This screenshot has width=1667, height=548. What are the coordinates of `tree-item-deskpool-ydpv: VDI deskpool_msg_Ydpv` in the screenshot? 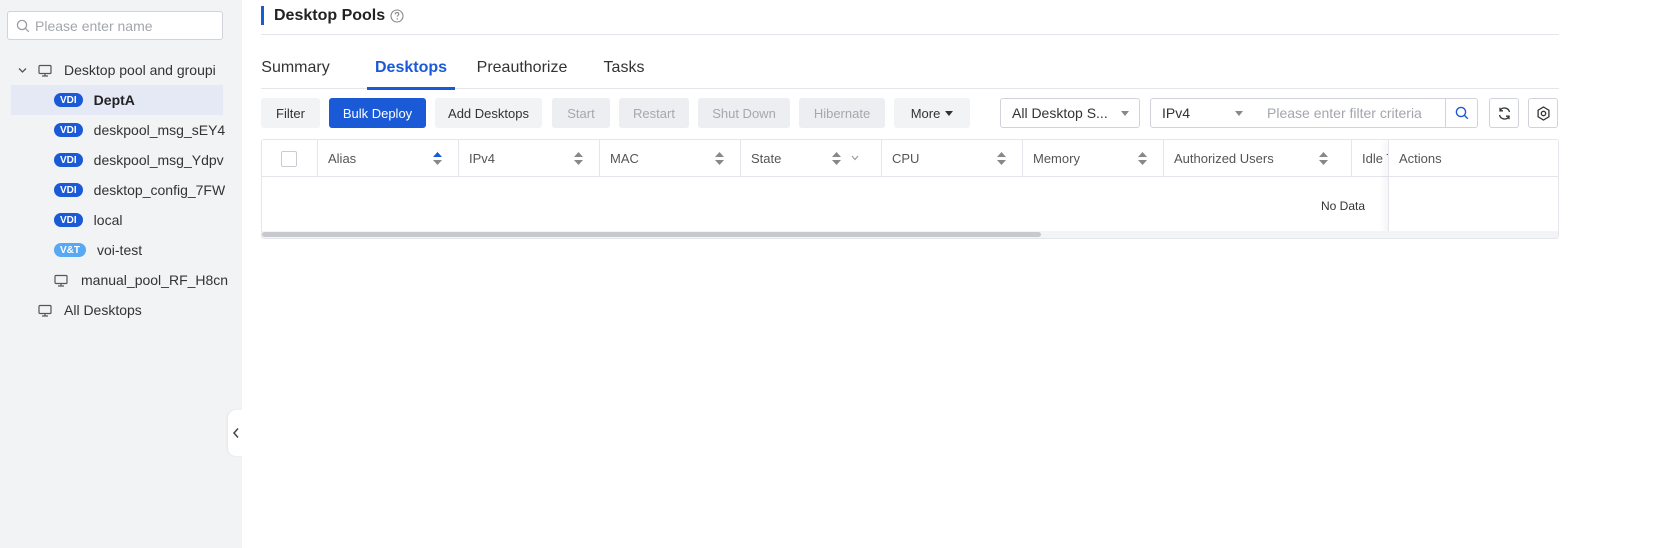 It's located at (121, 160).